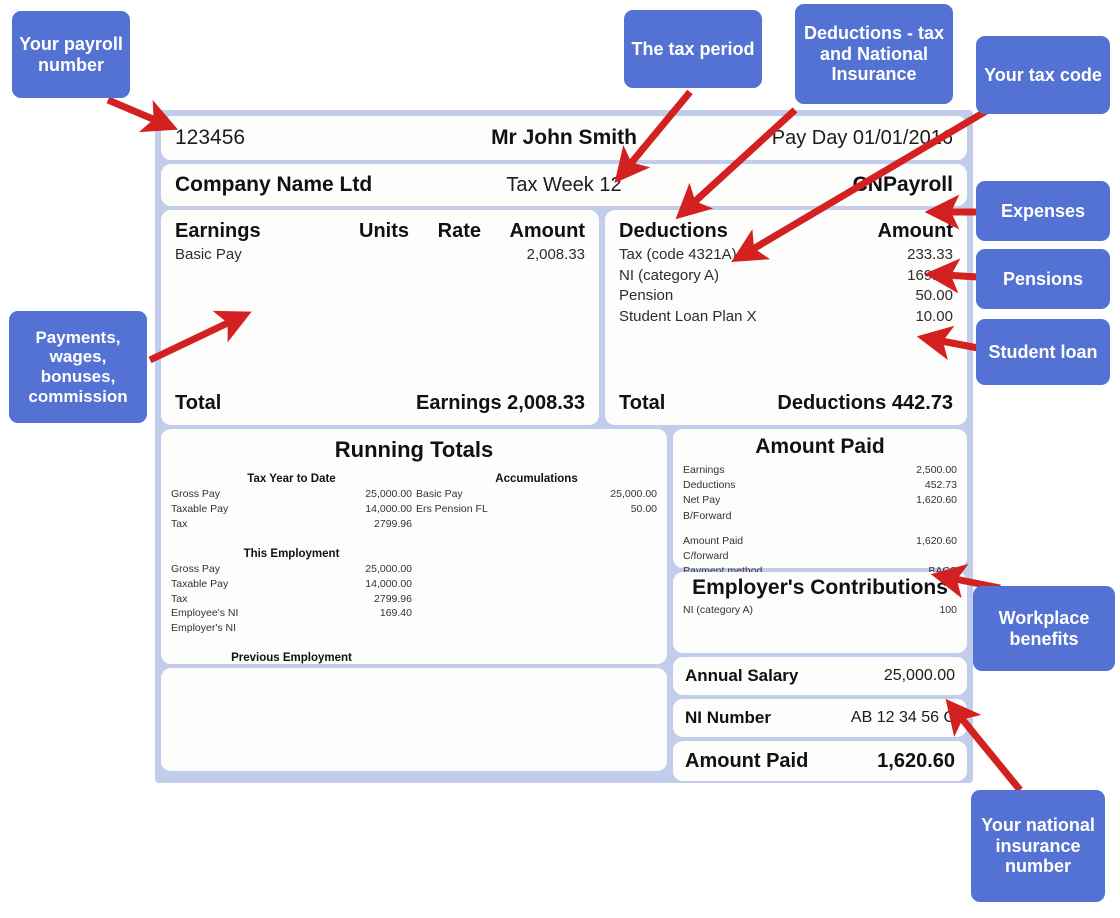  I want to click on company-name: Company Name Ltd, so click(274, 184).